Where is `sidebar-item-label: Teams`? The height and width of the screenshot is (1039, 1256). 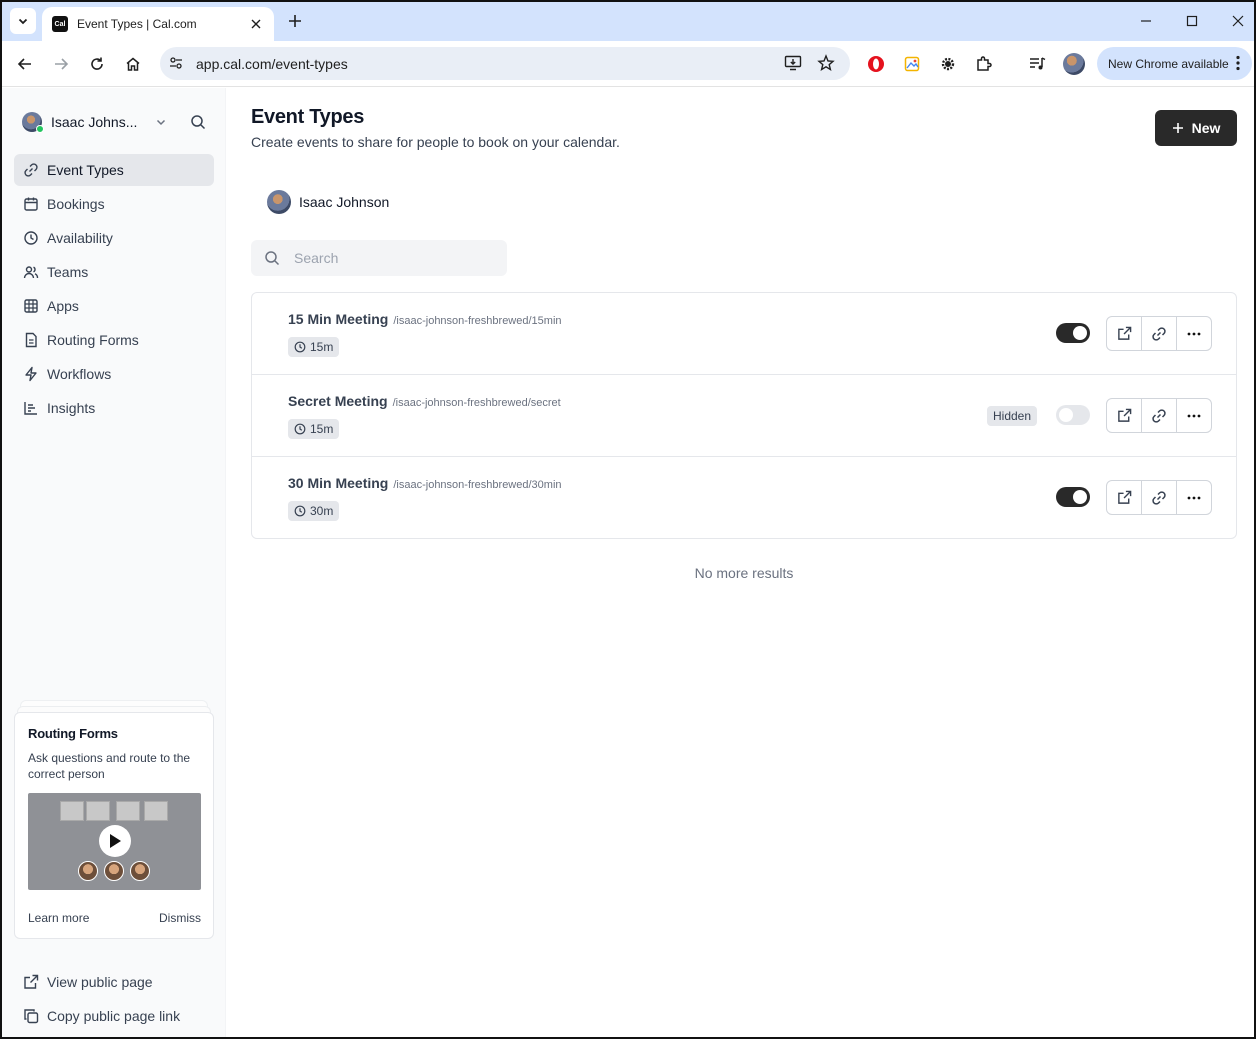 sidebar-item-label: Teams is located at coordinates (68, 272).